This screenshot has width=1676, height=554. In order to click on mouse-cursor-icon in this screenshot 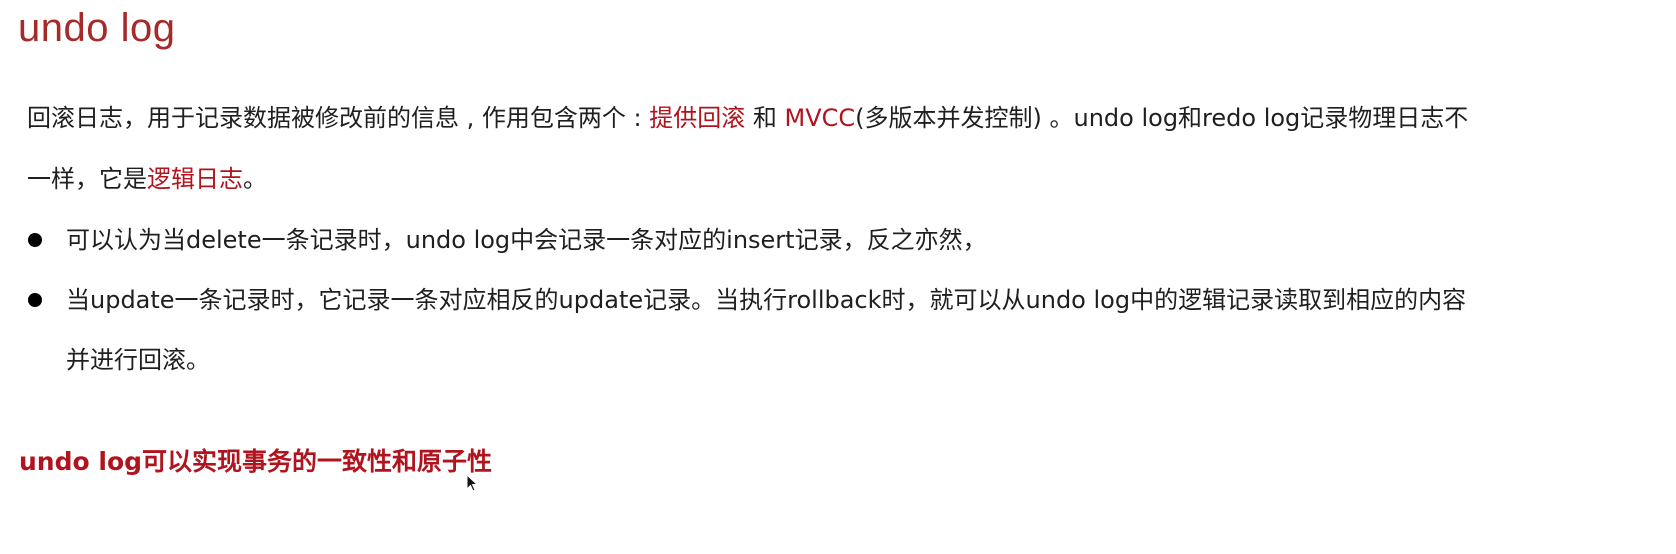, I will do `click(472, 483)`.